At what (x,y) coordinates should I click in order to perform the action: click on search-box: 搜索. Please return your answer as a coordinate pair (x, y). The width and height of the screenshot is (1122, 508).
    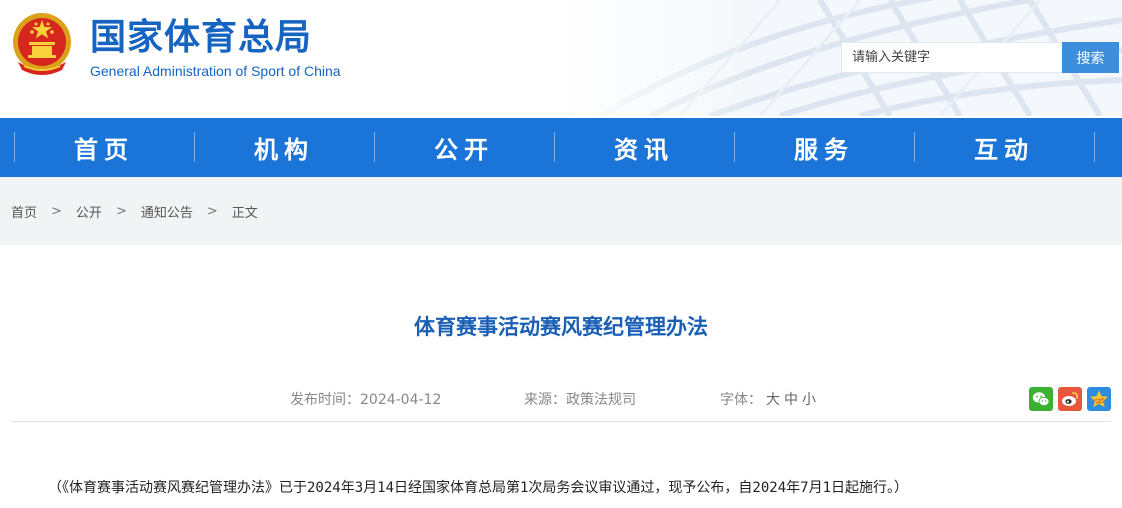
    Looking at the image, I should click on (980, 57).